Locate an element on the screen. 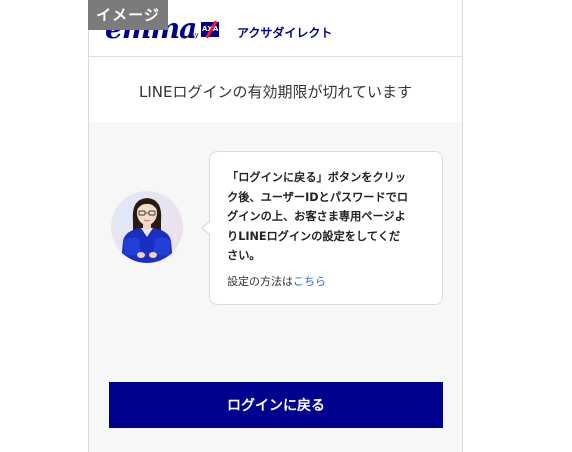  message-line: ク後、ユーザーIDとパスワードでロ is located at coordinates (318, 197).